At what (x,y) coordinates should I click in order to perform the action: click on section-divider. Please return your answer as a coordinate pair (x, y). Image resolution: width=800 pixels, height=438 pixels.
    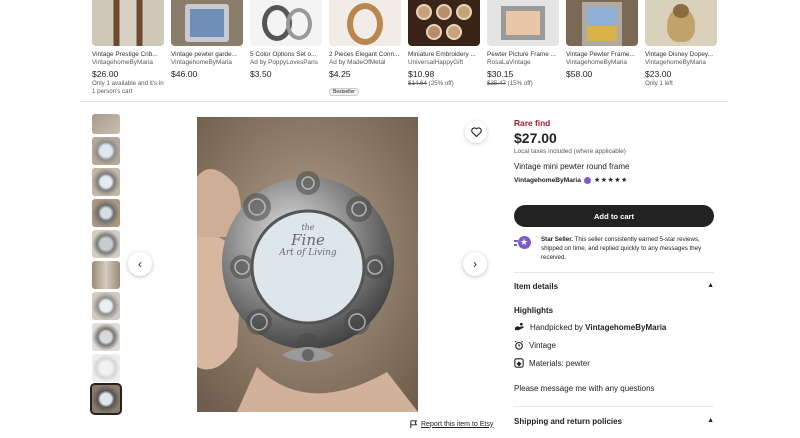
    Looking at the image, I should click on (404, 101).